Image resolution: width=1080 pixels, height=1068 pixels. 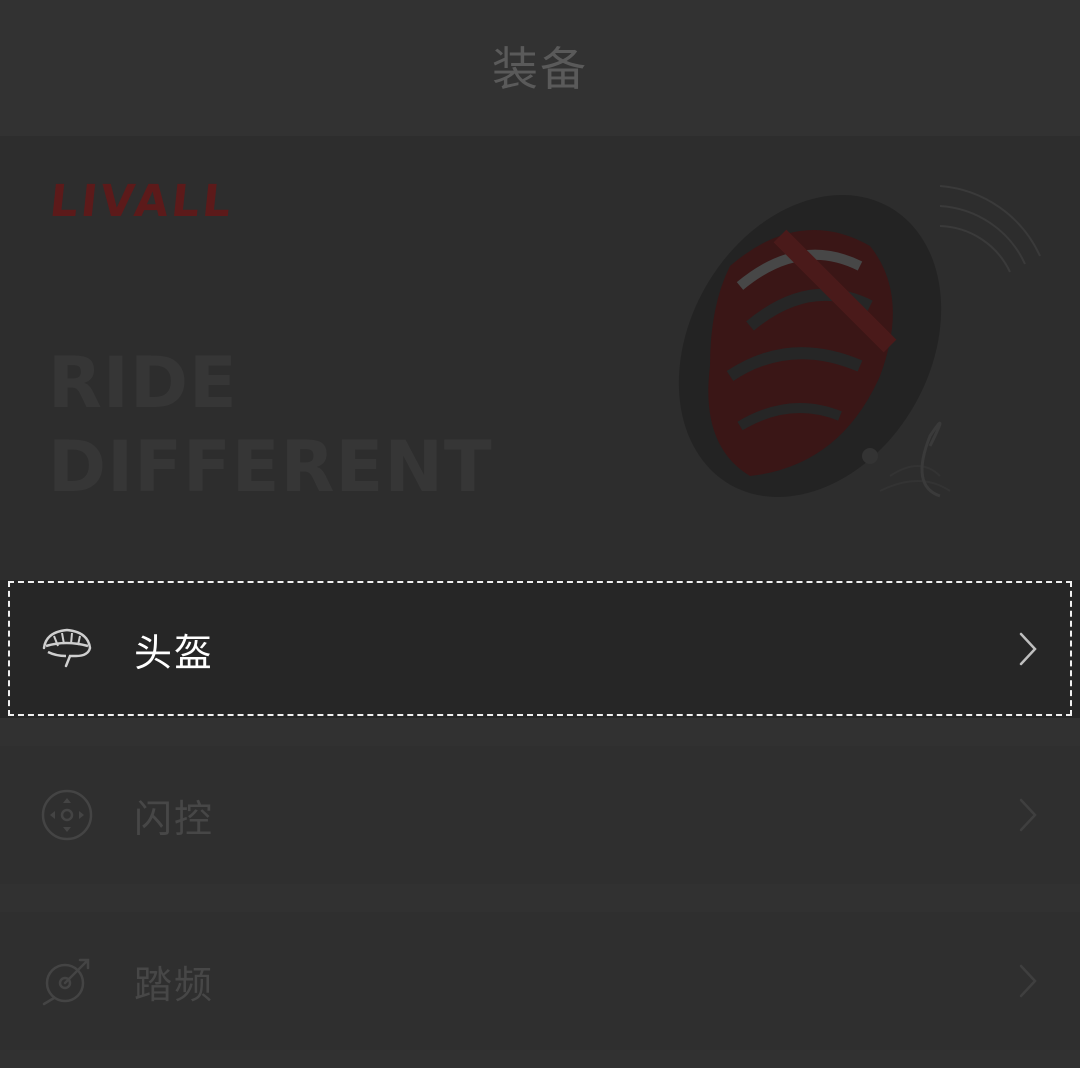 I want to click on device-row-label: 头盔, so click(x=174, y=652).